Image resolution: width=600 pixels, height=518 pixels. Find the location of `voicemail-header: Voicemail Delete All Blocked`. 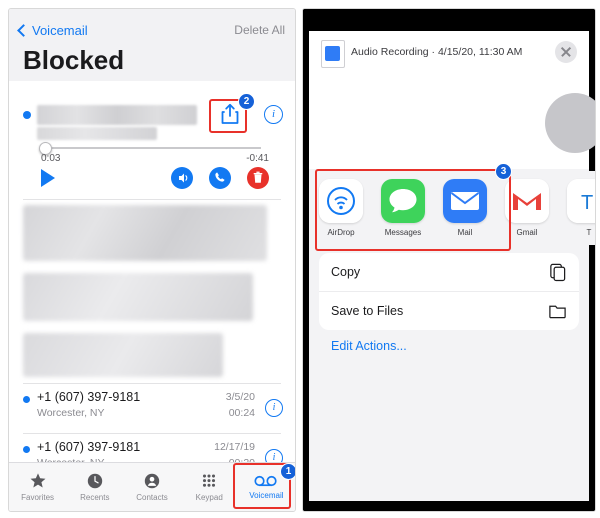

voicemail-header: Voicemail Delete All Blocked is located at coordinates (152, 45).